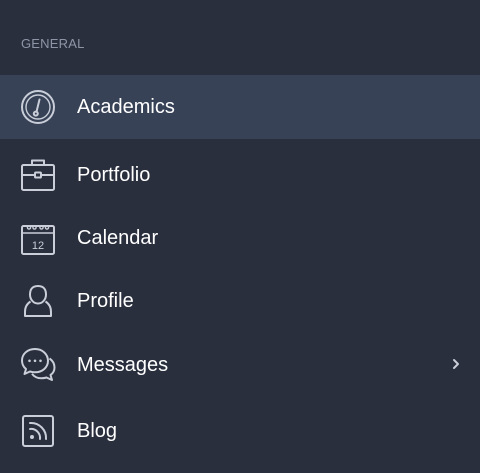 This screenshot has width=480, height=473. Describe the element at coordinates (240, 301) in the screenshot. I see `sidebar-item-profile: Profile` at that location.